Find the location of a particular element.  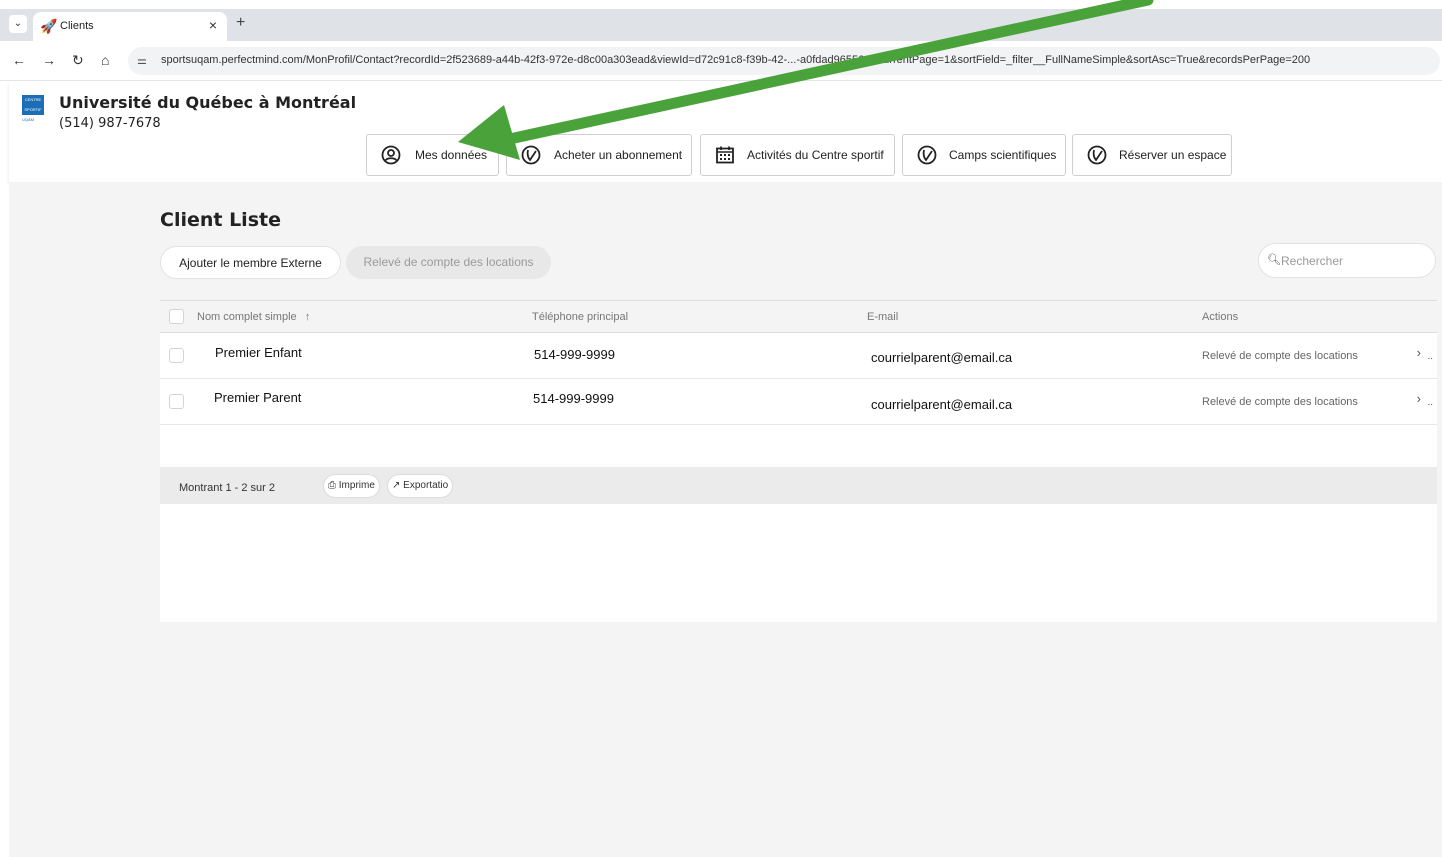

uqam-logo: CENTRE SPORTIF UQÀM is located at coordinates (33, 110).